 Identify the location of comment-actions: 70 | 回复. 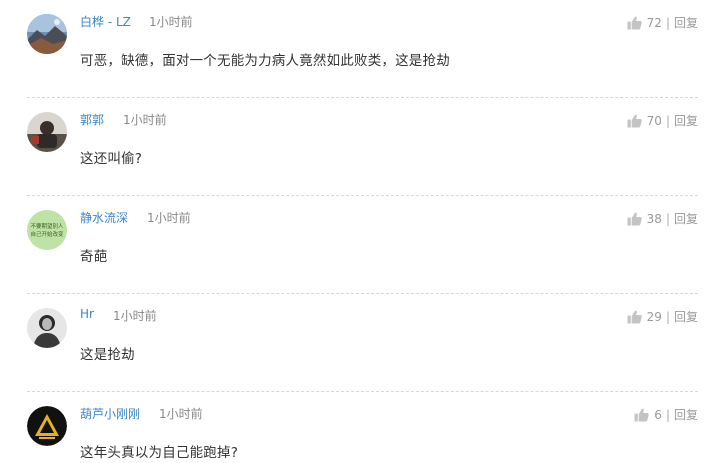
(662, 120).